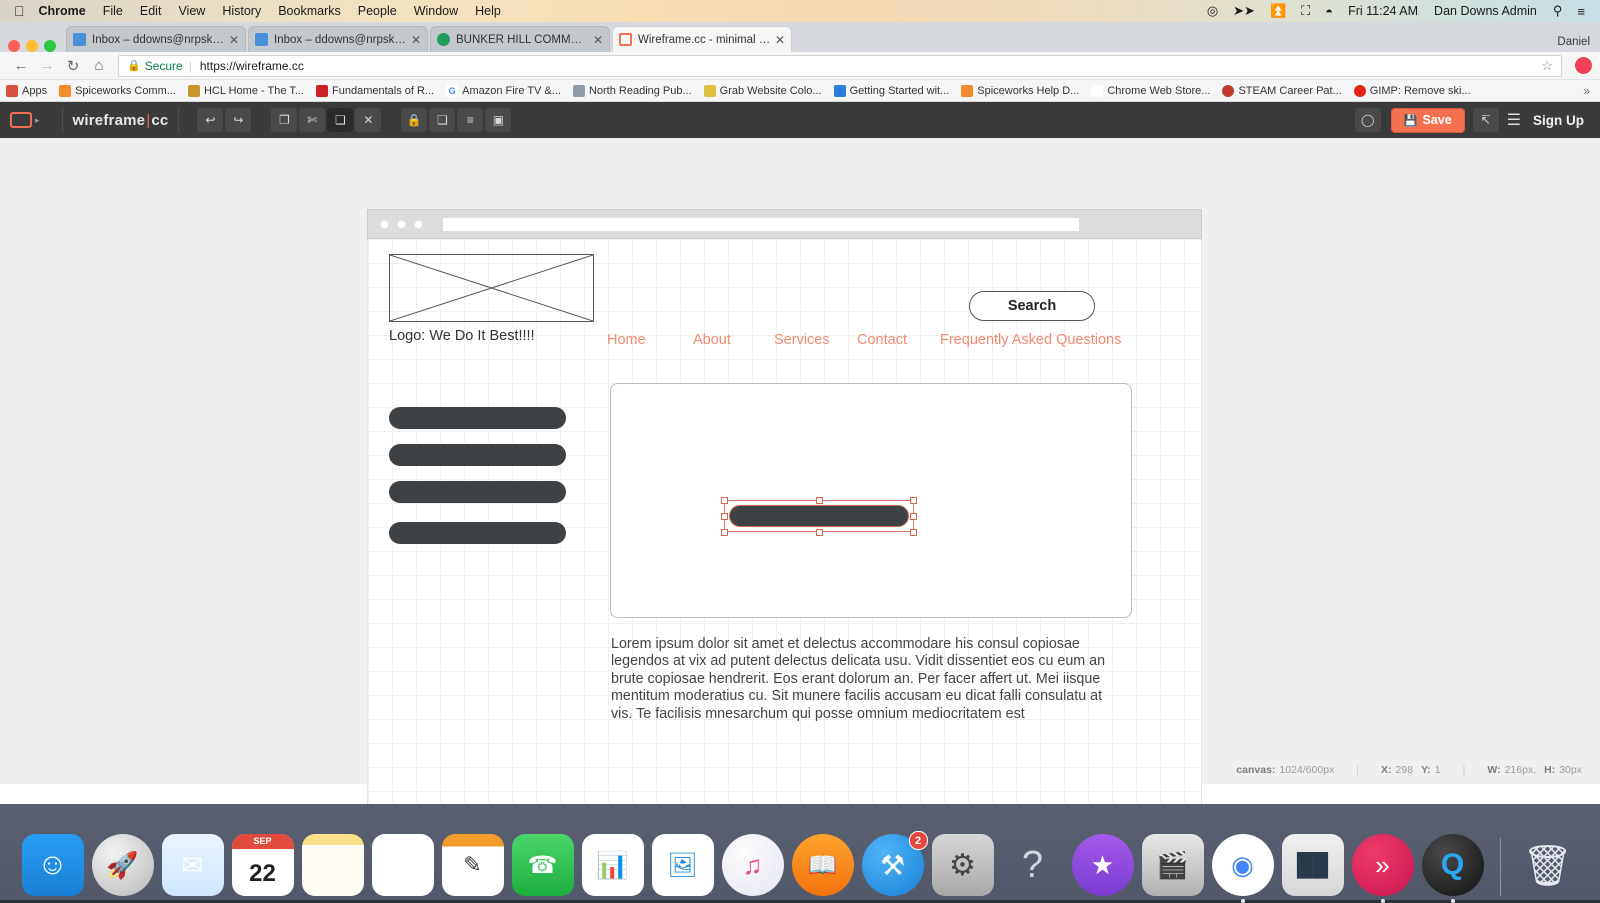 The height and width of the screenshot is (903, 1600). Describe the element at coordinates (1581, 11) in the screenshot. I see `notification-center-icon: ≡` at that location.